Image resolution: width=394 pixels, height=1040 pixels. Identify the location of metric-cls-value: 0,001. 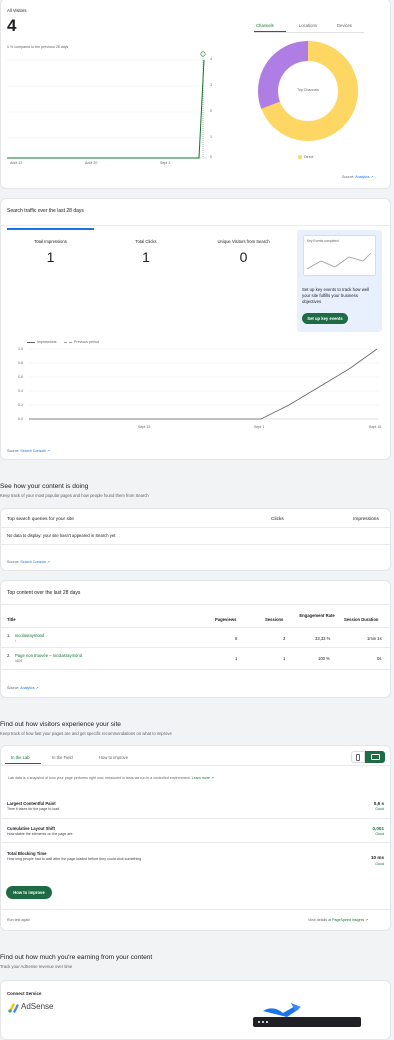
(378, 828).